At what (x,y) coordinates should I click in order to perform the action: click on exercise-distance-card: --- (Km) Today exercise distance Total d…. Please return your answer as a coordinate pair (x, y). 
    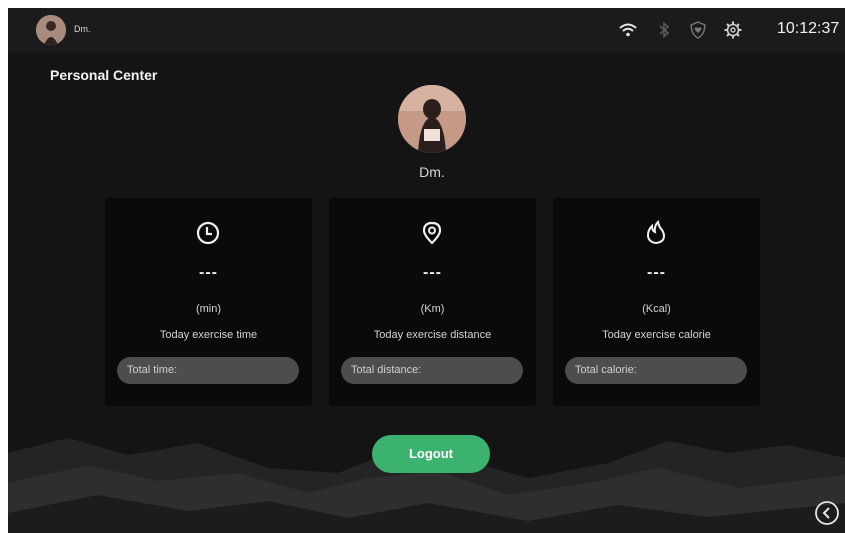
    Looking at the image, I should click on (432, 302).